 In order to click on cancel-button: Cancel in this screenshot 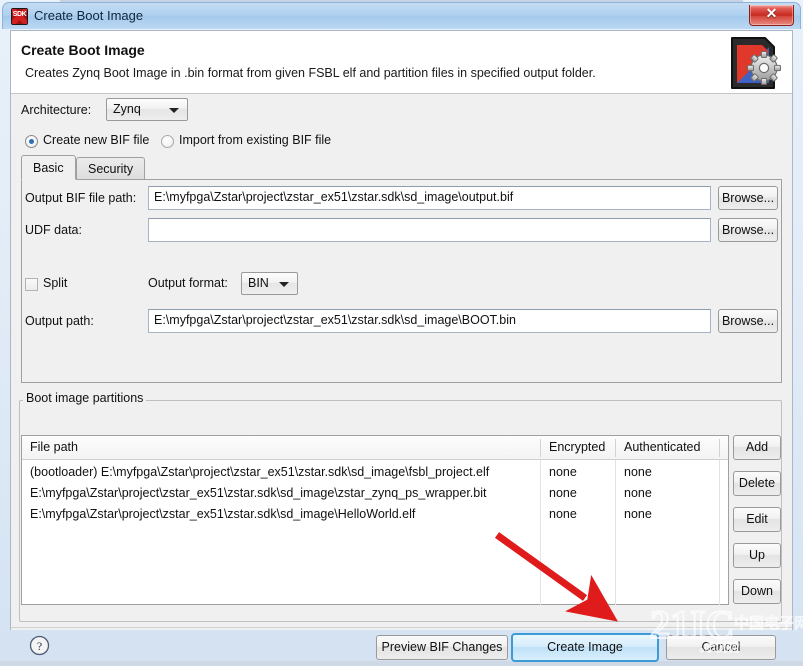, I will do `click(721, 647)`.